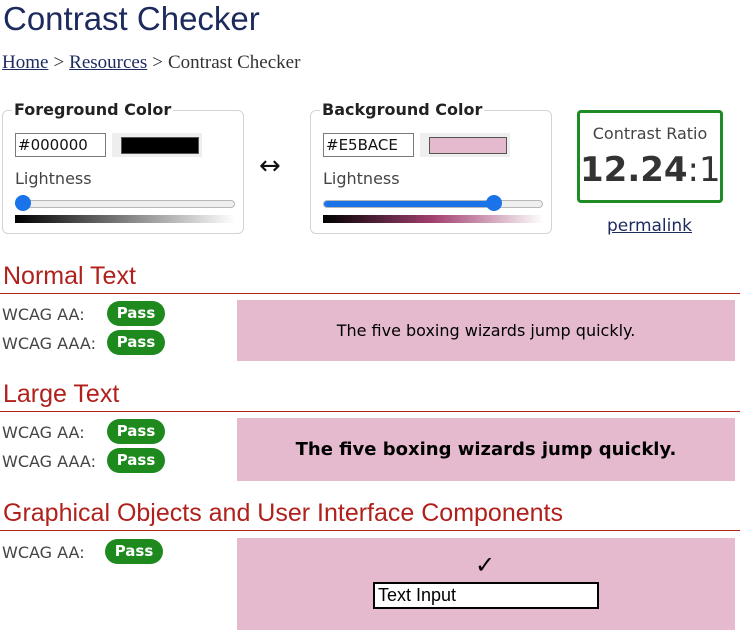 Image resolution: width=740 pixels, height=636 pixels. Describe the element at coordinates (234, 62) in the screenshot. I see `breadcrumb-current: Contrast Checker` at that location.